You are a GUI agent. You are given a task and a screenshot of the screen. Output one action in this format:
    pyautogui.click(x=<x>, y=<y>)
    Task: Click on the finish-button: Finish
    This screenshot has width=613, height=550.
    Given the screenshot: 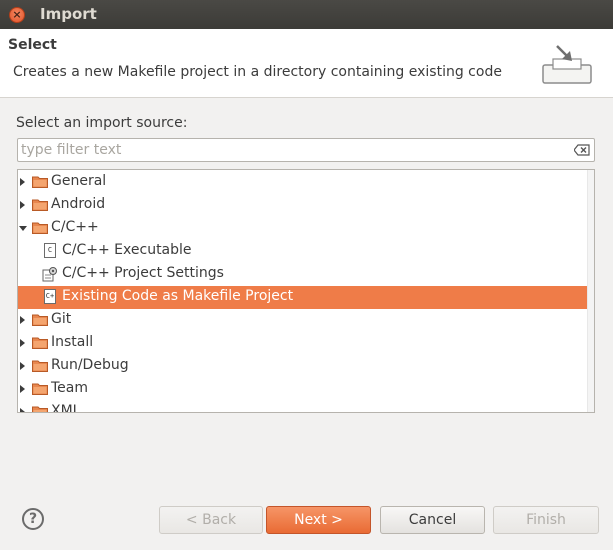 What is the action you would take?
    pyautogui.click(x=546, y=520)
    